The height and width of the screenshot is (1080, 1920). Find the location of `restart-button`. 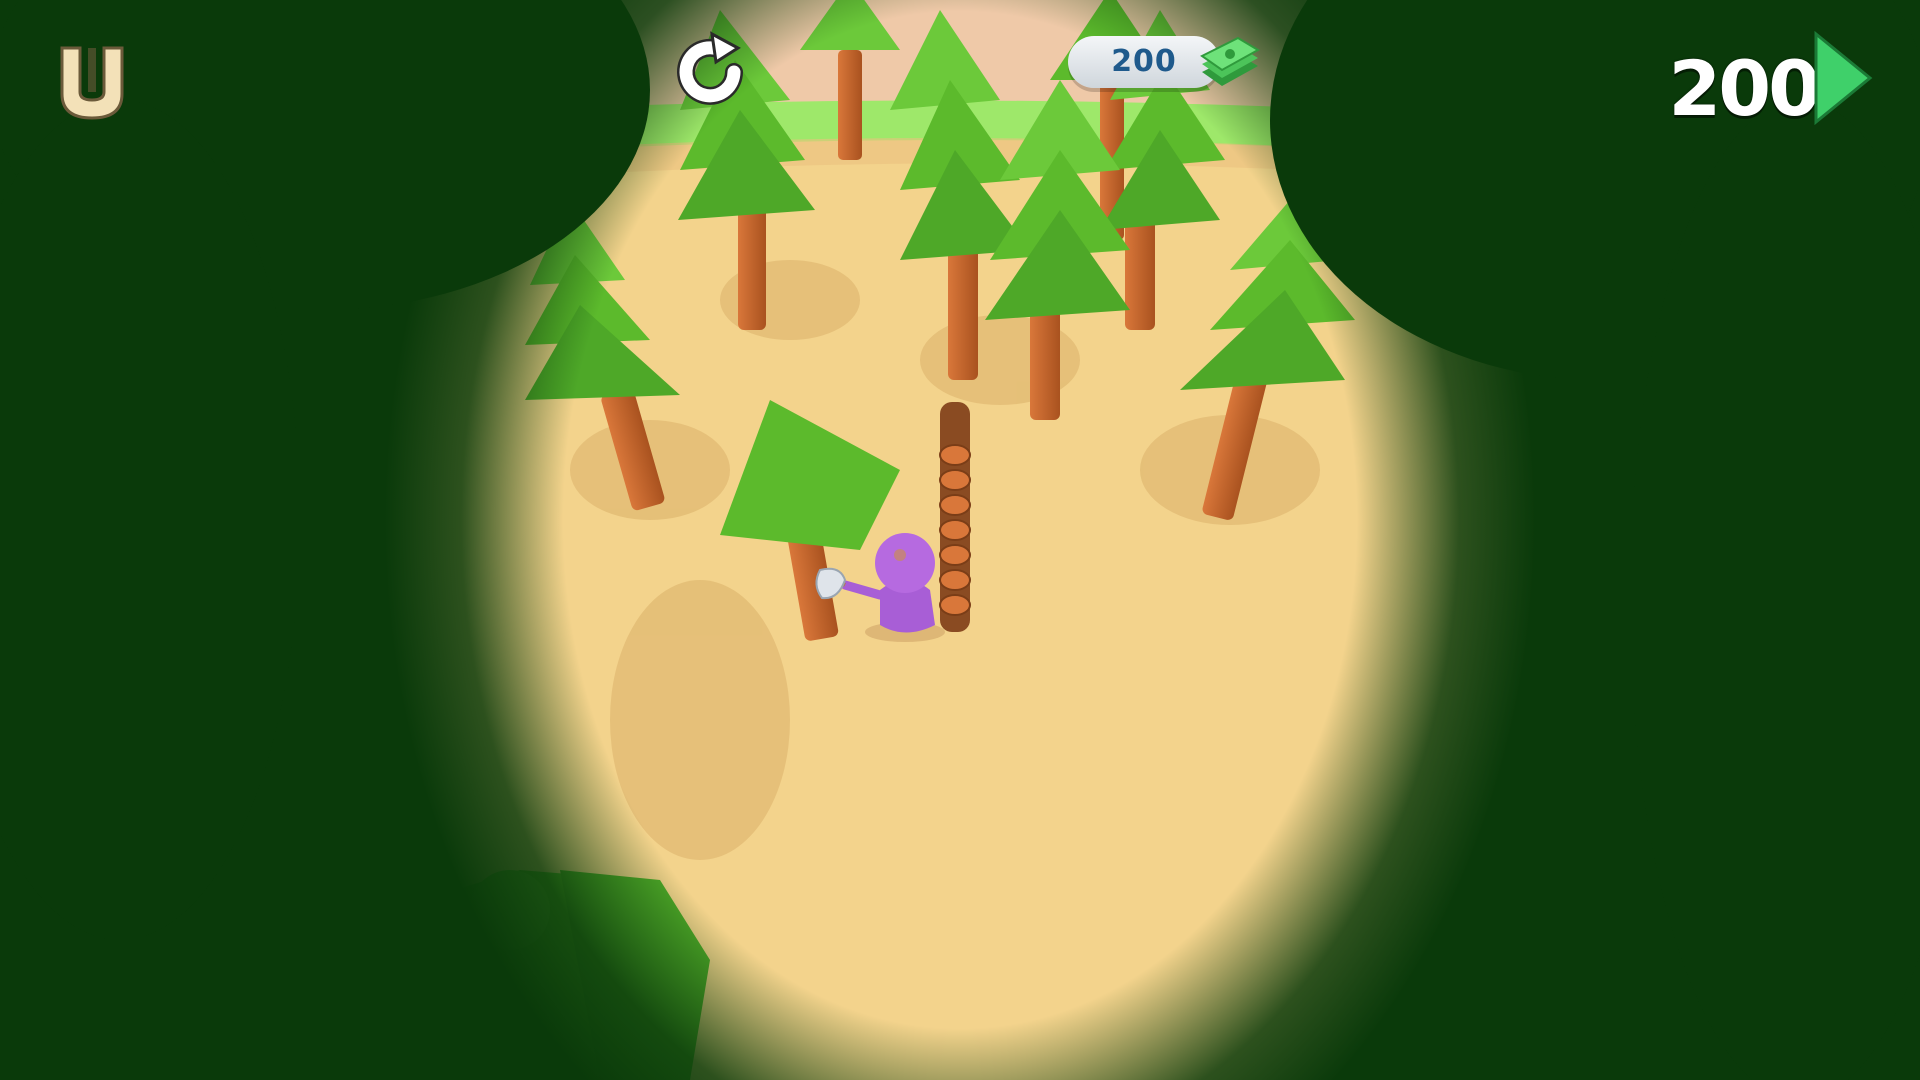

restart-button is located at coordinates (710, 72).